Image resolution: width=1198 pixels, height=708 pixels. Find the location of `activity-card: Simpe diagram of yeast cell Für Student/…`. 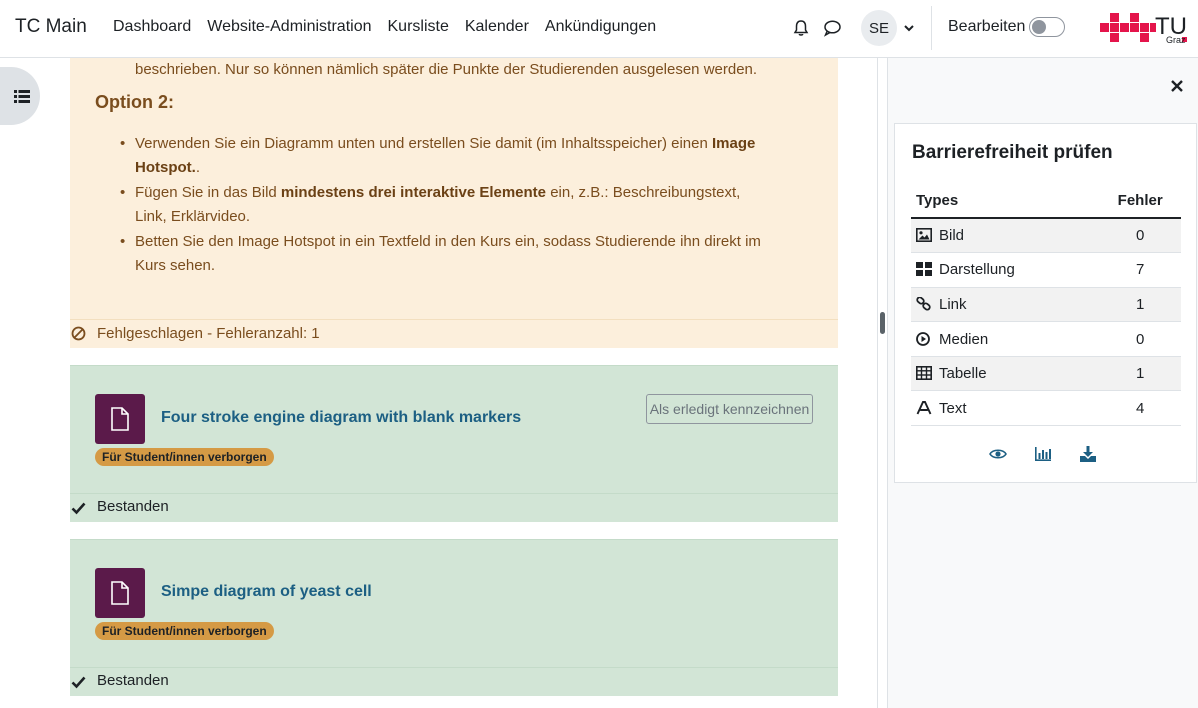

activity-card: Simpe diagram of yeast cell Für Student/… is located at coordinates (454, 617).